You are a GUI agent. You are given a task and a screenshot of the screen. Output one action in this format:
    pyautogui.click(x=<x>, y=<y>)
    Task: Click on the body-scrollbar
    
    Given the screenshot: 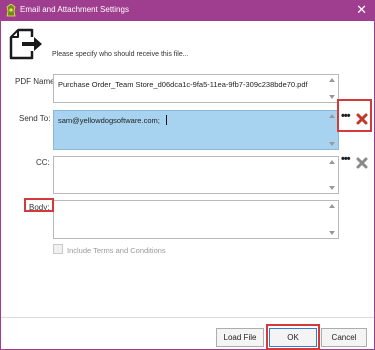 What is the action you would take?
    pyautogui.click(x=332, y=219)
    